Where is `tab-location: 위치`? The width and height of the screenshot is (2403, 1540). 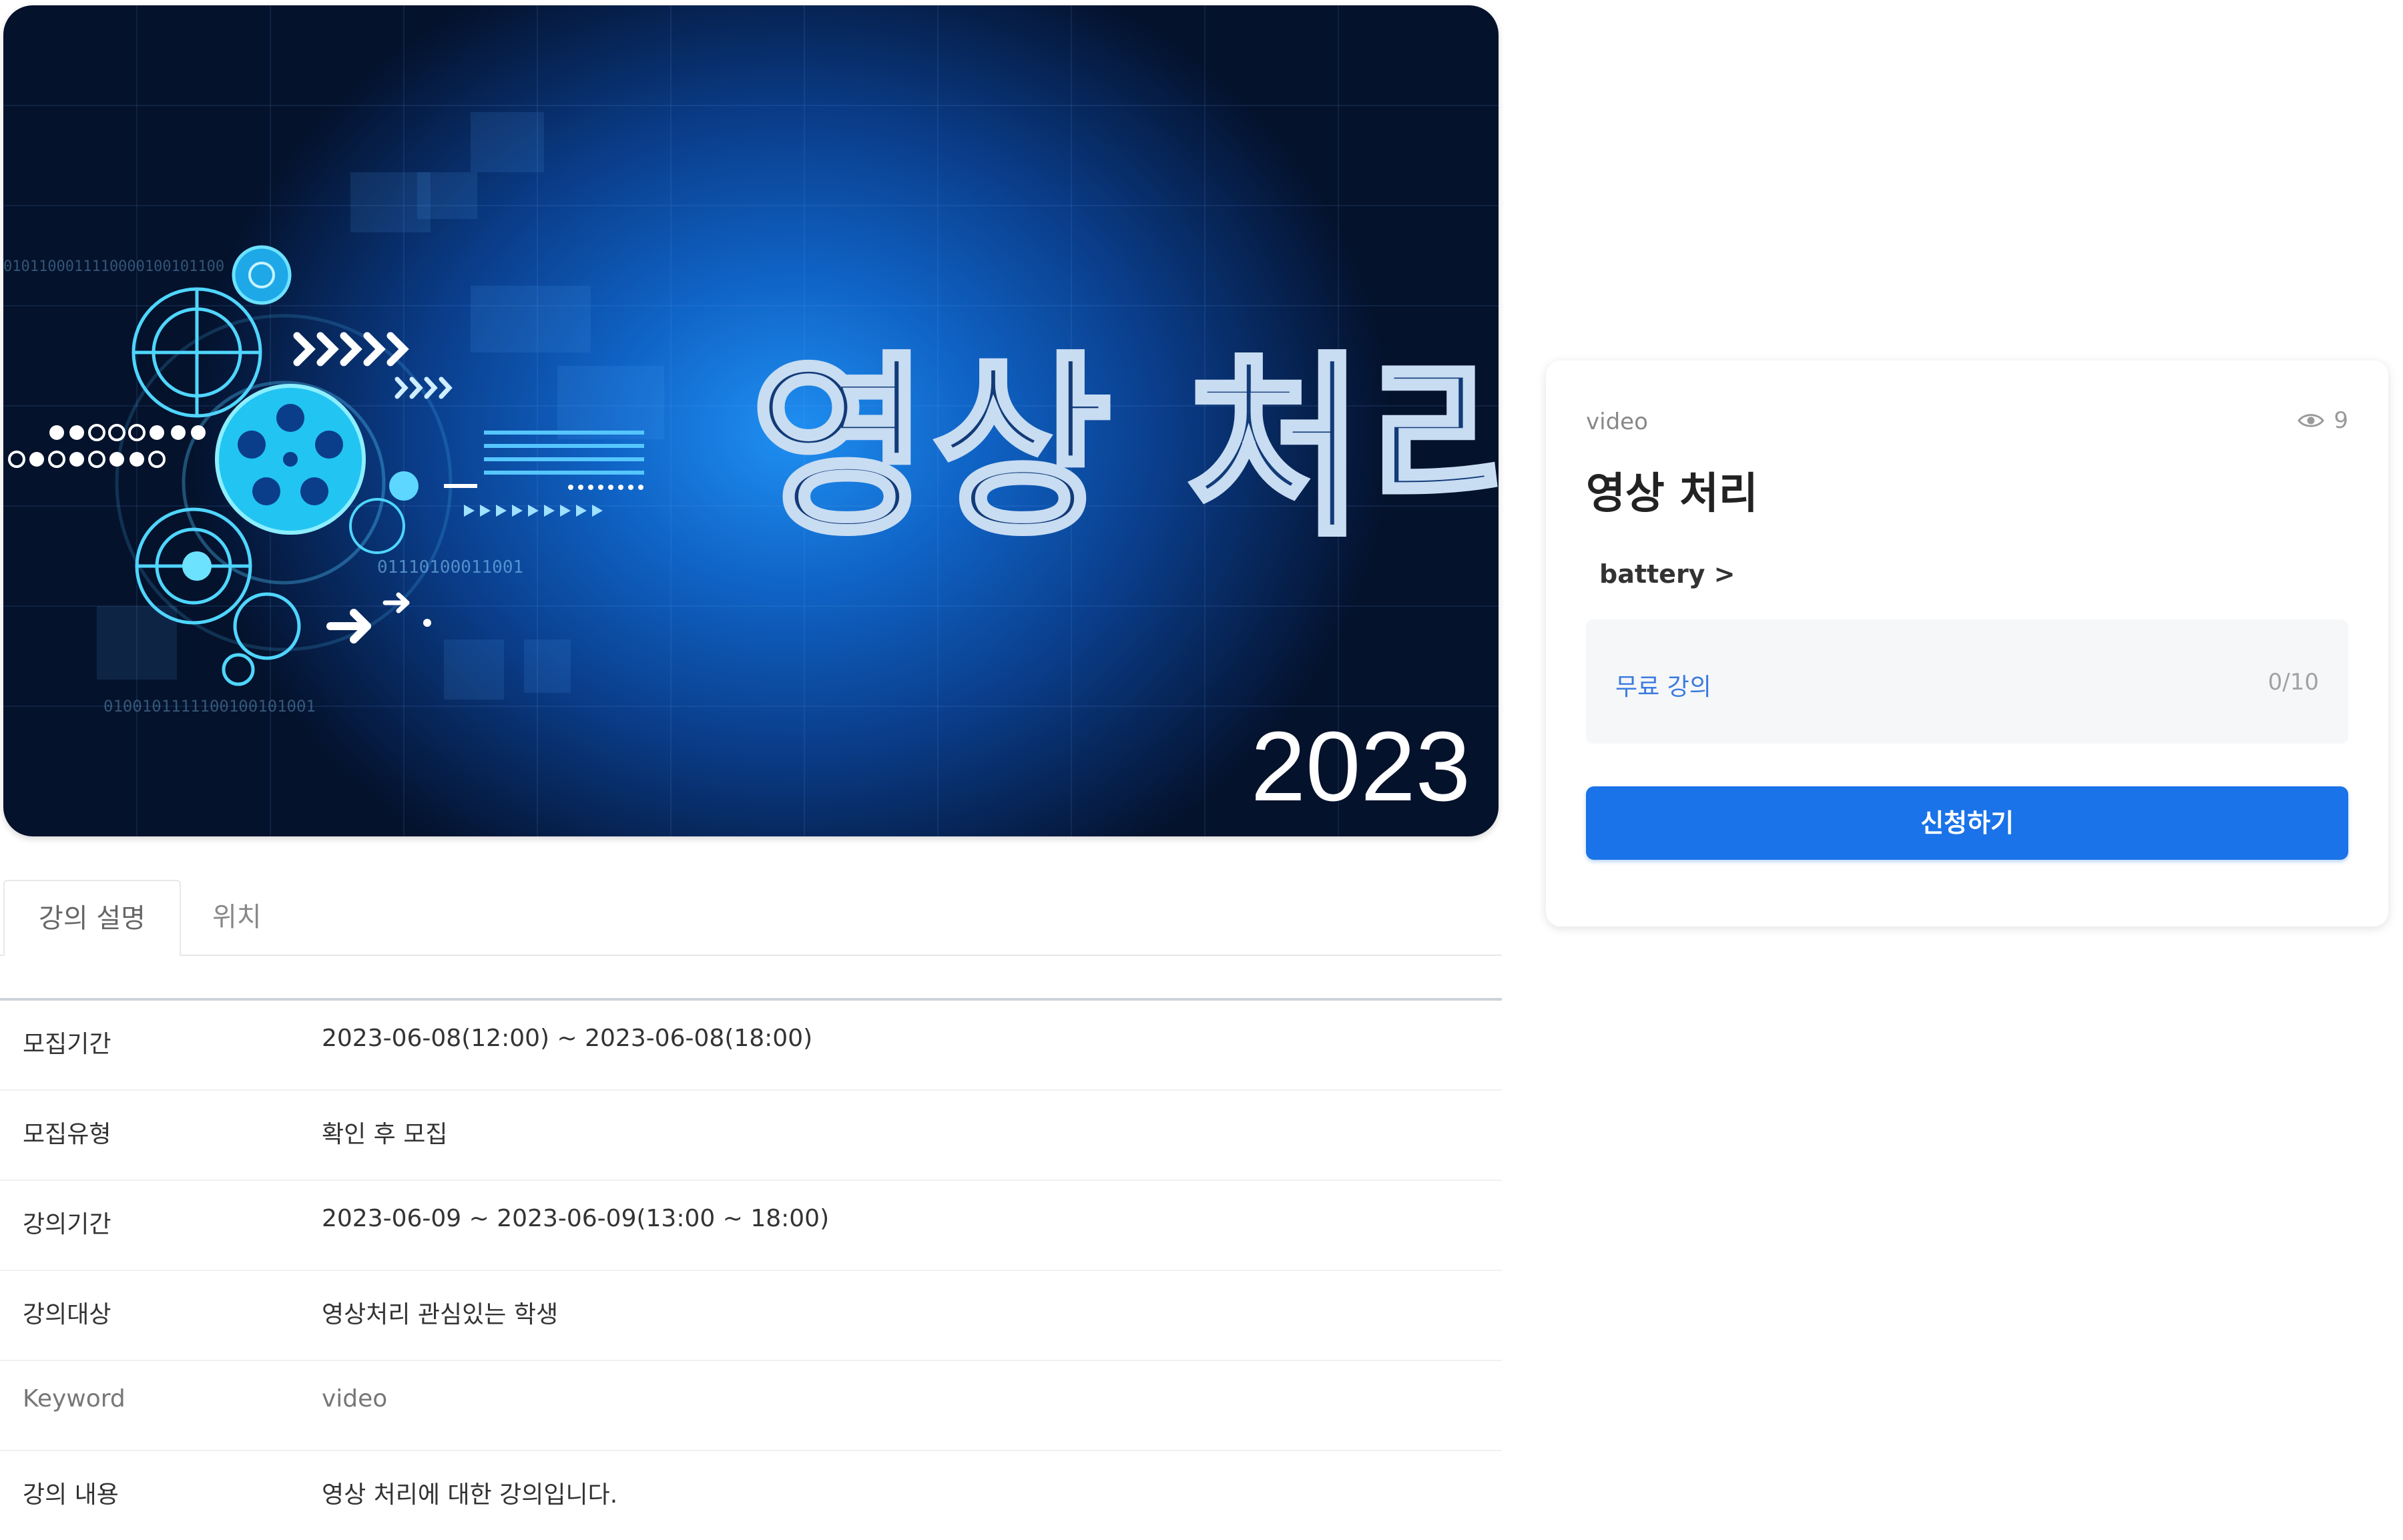
tab-location: 위치 is located at coordinates (237, 917).